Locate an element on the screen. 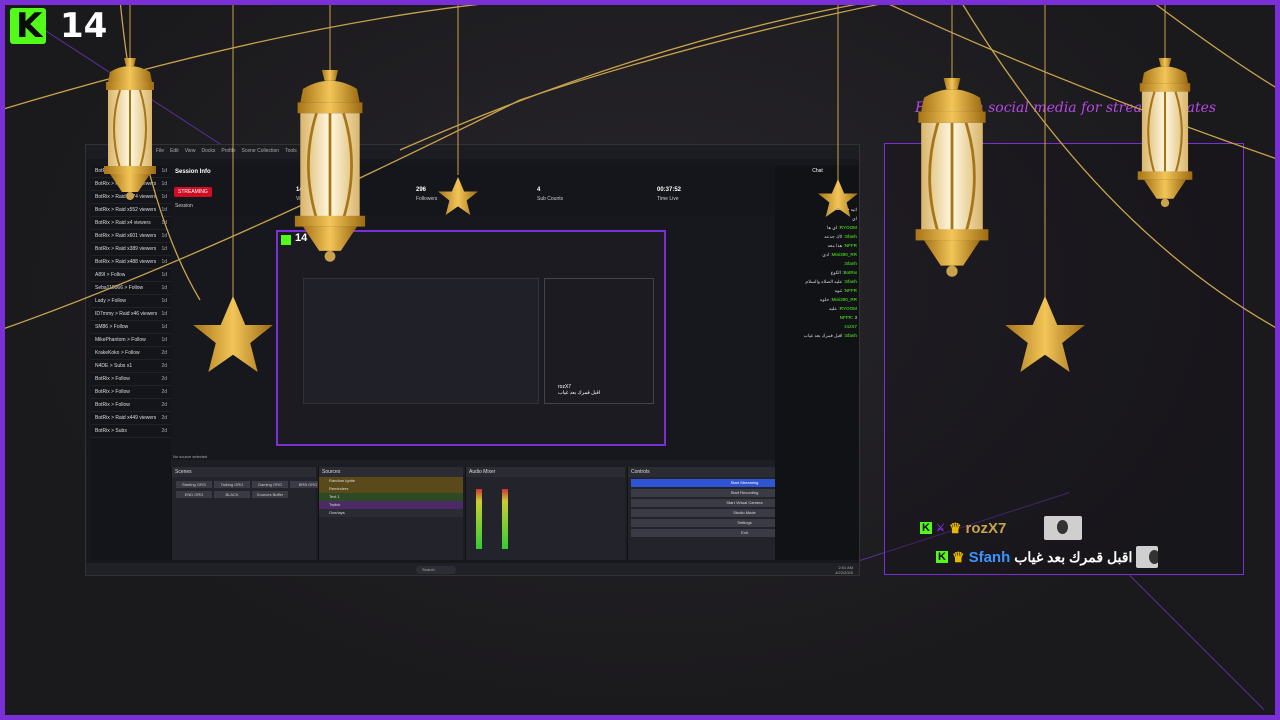  feed-item: KrakeKoko > Follow 2d is located at coordinates (131, 353).